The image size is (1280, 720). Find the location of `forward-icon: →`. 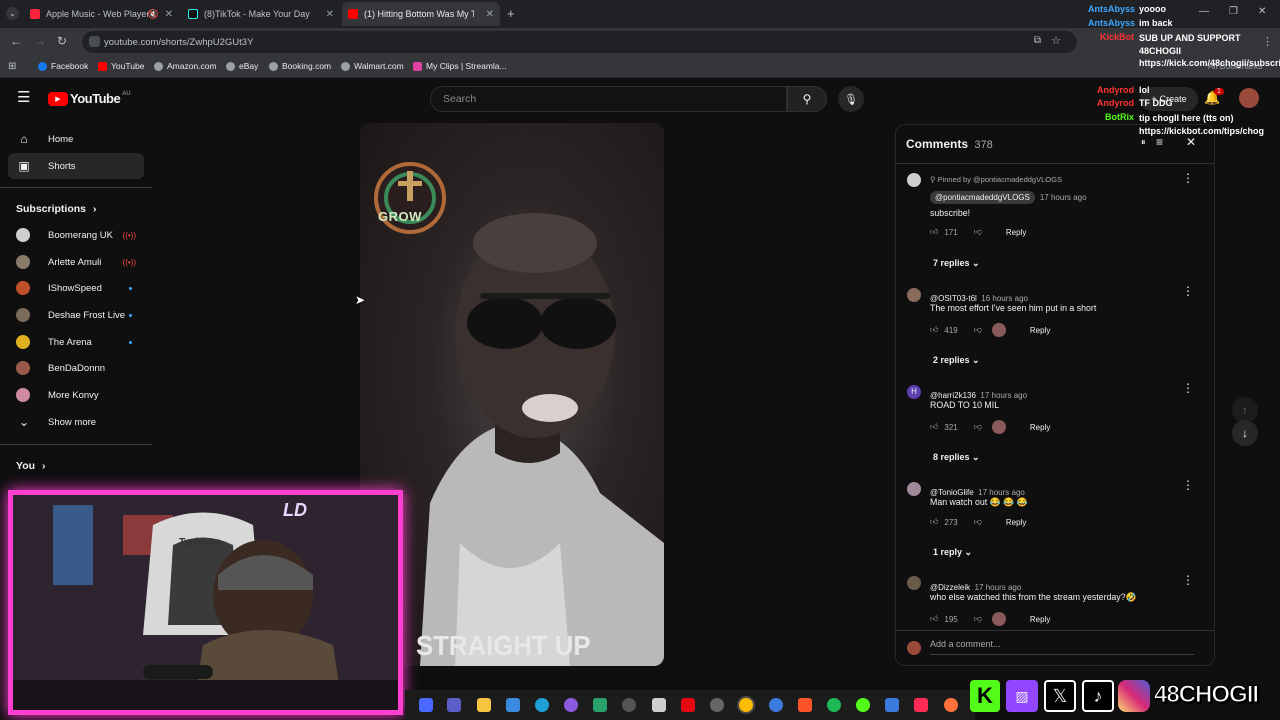

forward-icon: → is located at coordinates (40, 41).